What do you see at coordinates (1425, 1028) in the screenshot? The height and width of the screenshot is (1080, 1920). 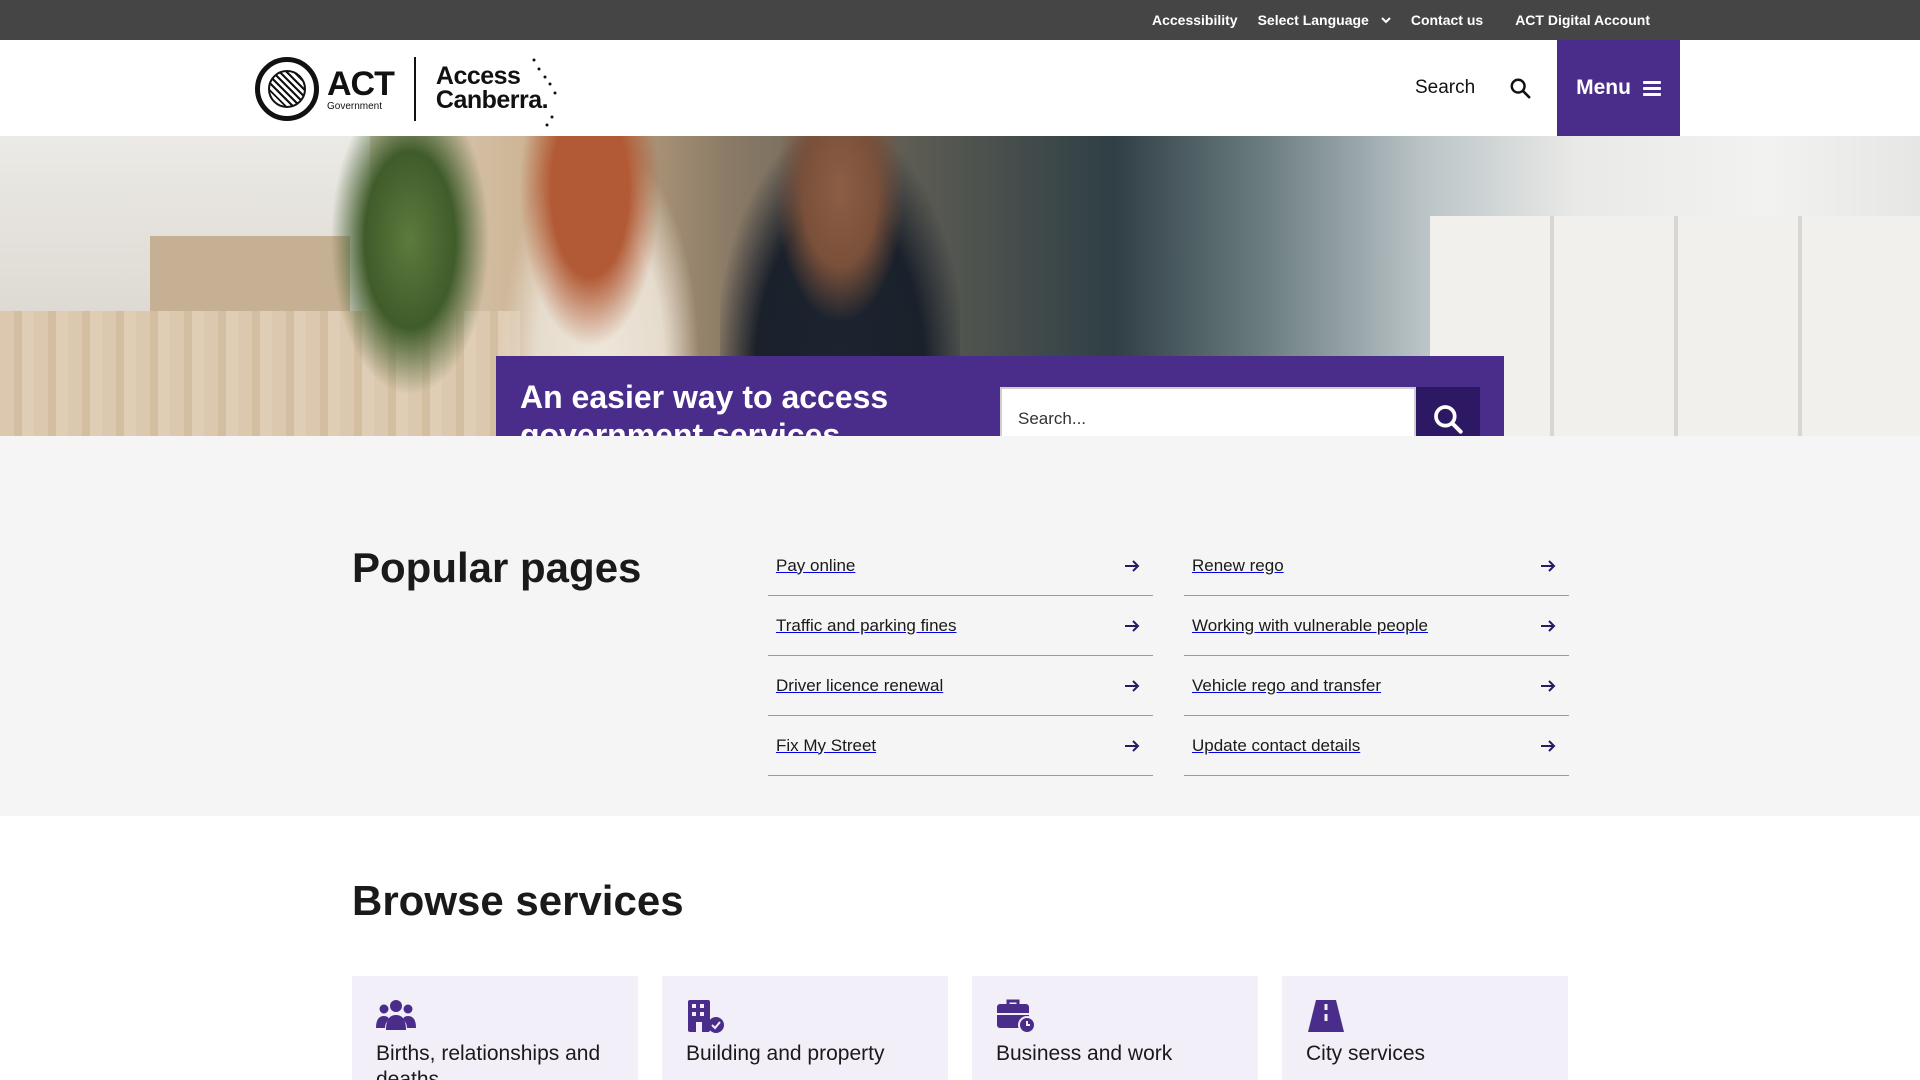 I see `service-card-city: City services` at bounding box center [1425, 1028].